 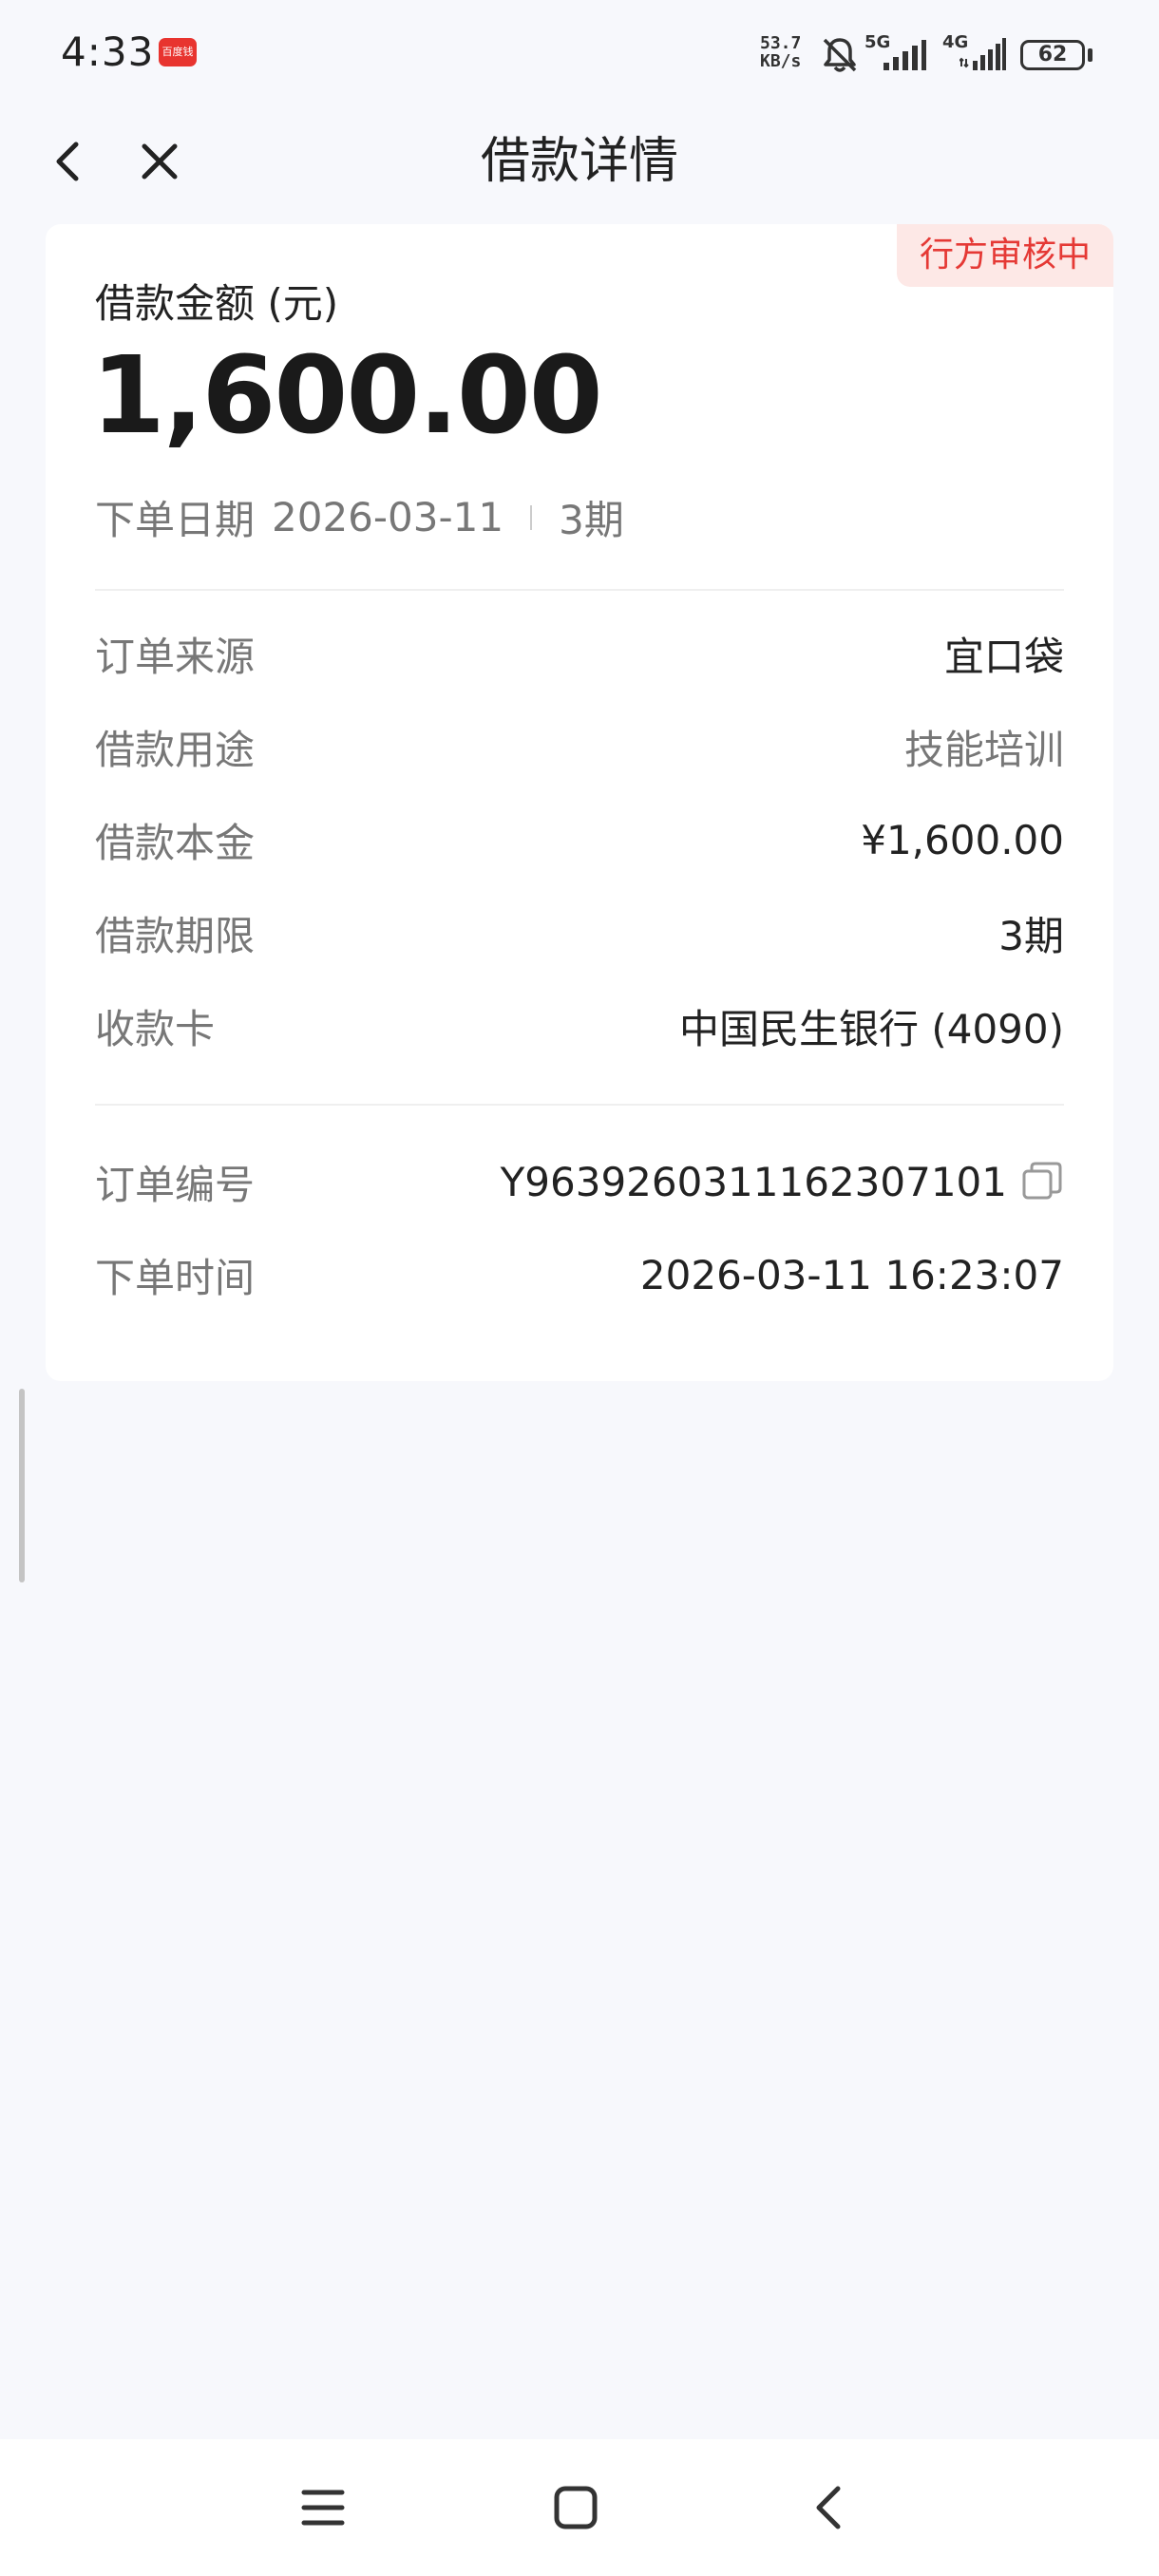 What do you see at coordinates (579, 653) in the screenshot?
I see `detail-row-source: 订单来源 宜口袋` at bounding box center [579, 653].